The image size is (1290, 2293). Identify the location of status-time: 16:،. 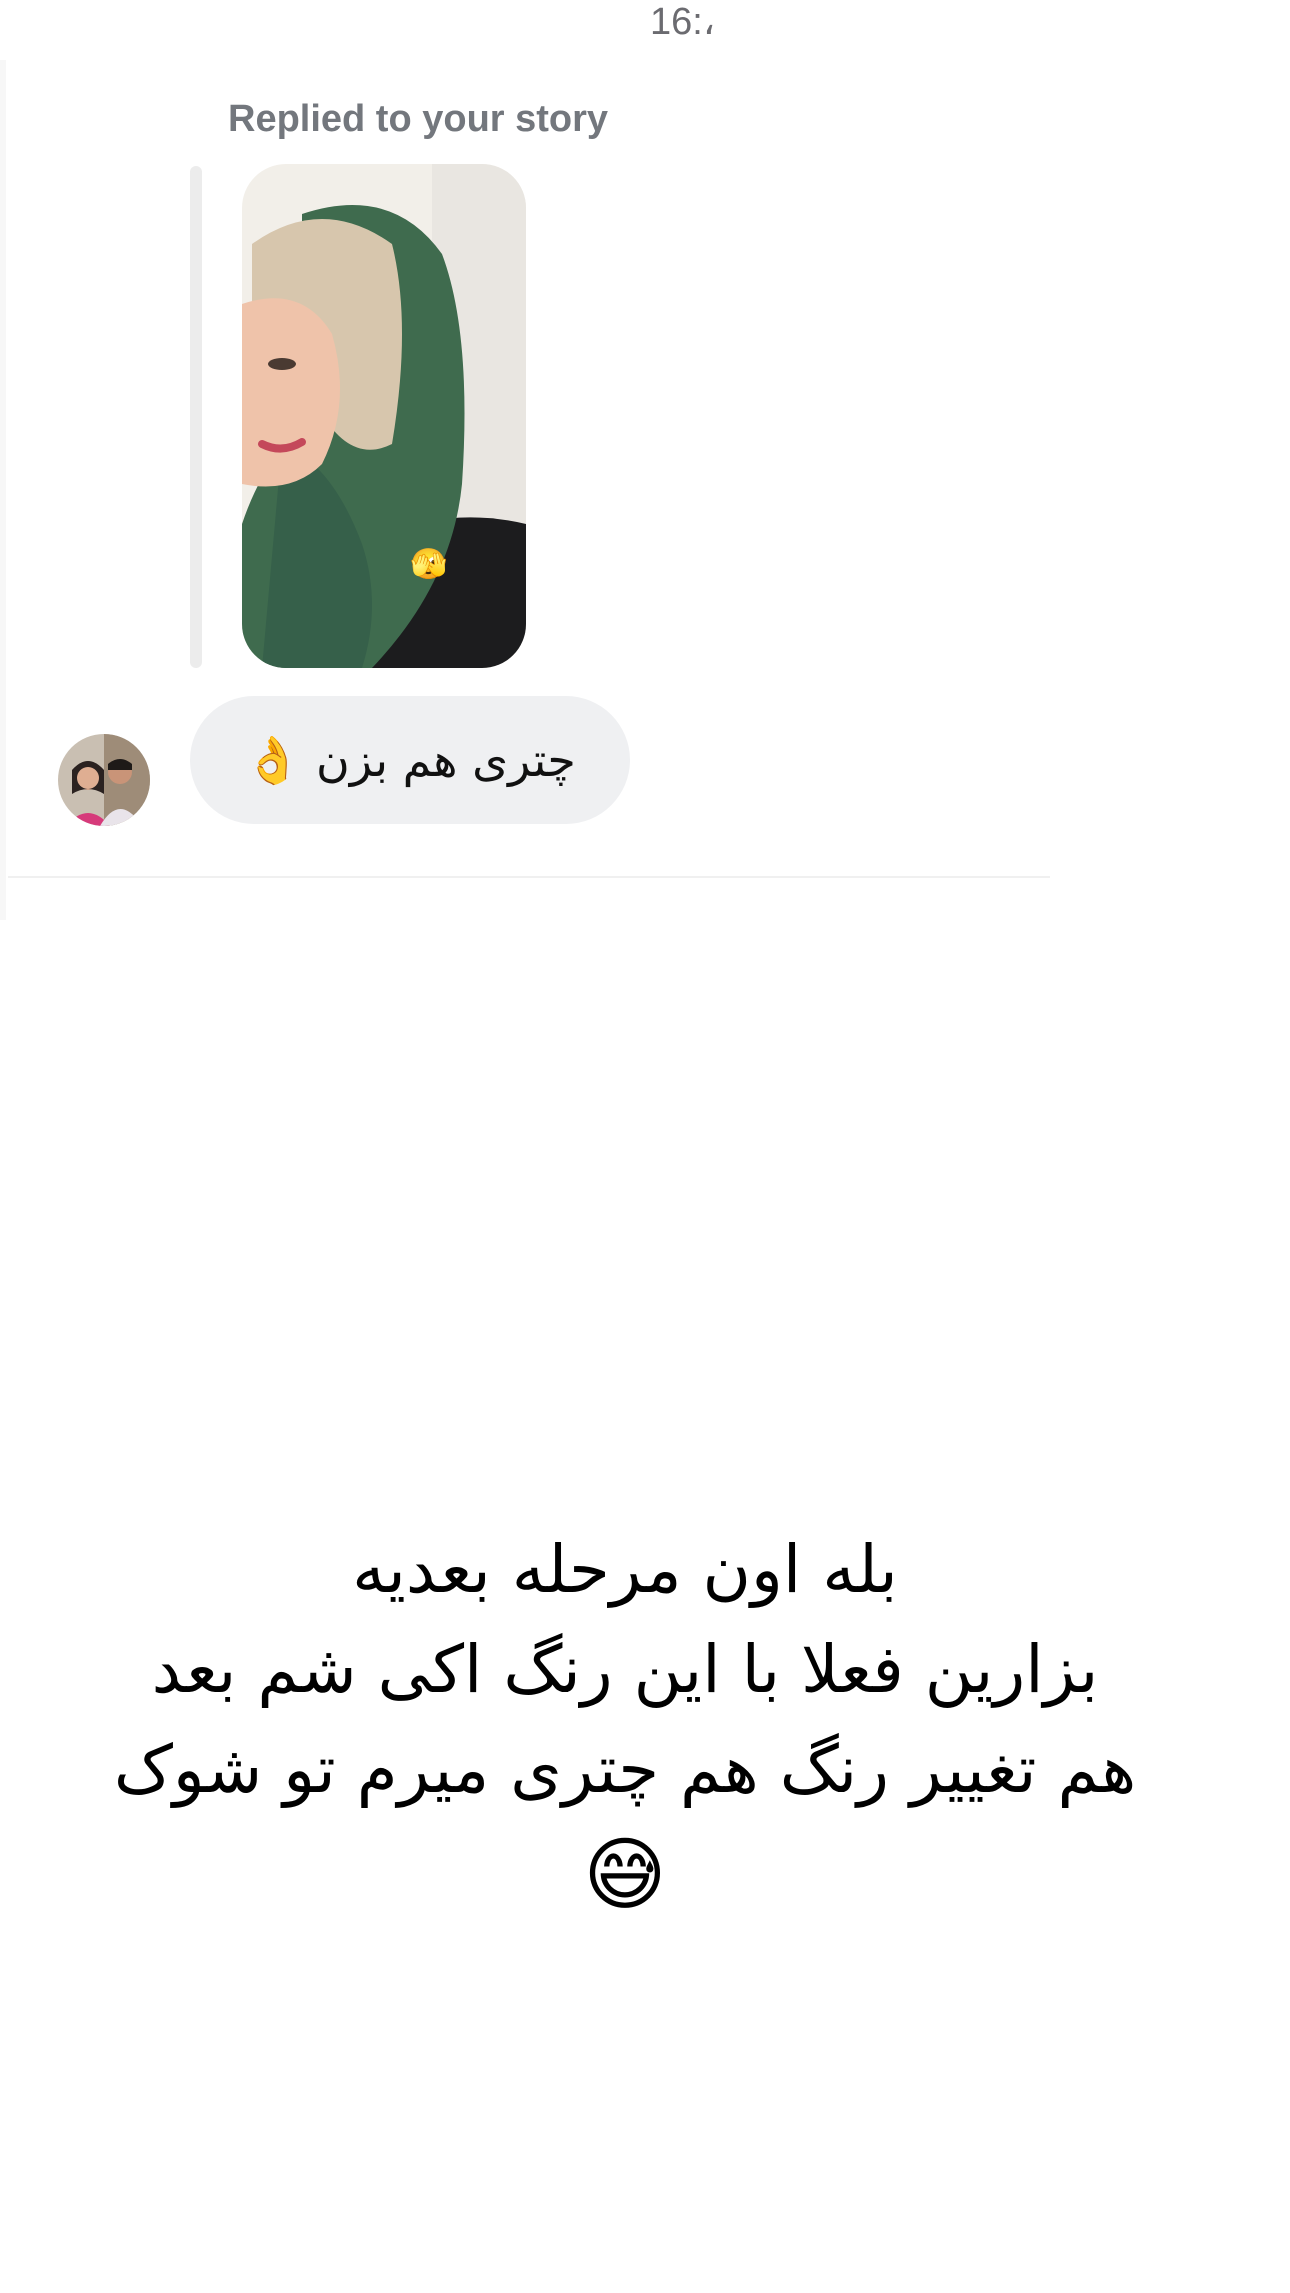
(683, 22).